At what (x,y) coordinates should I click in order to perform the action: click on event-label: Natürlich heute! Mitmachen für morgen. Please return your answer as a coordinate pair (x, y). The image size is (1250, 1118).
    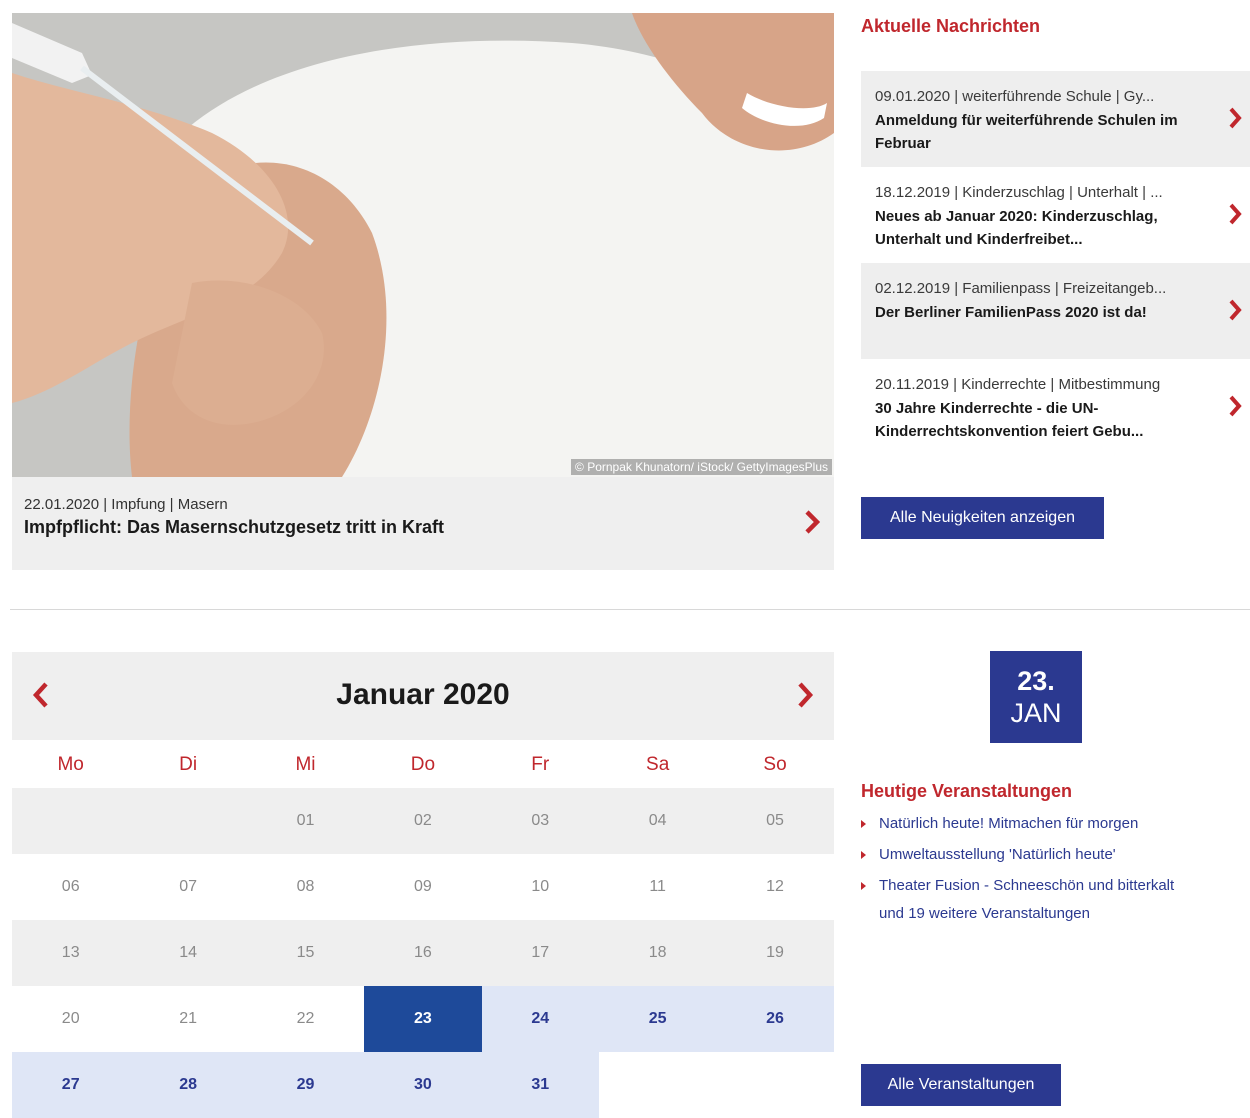
    Looking at the image, I should click on (1008, 823).